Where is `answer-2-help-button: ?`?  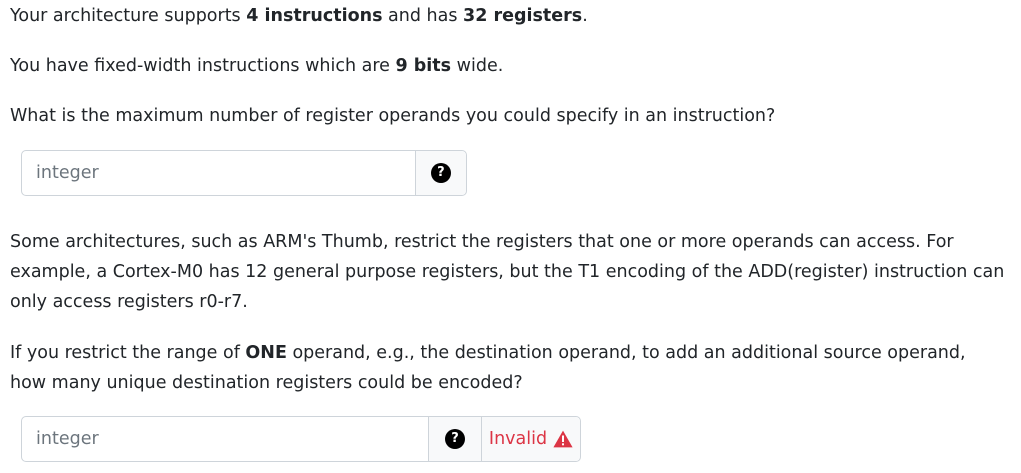
answer-2-help-button: ? is located at coordinates (454, 439).